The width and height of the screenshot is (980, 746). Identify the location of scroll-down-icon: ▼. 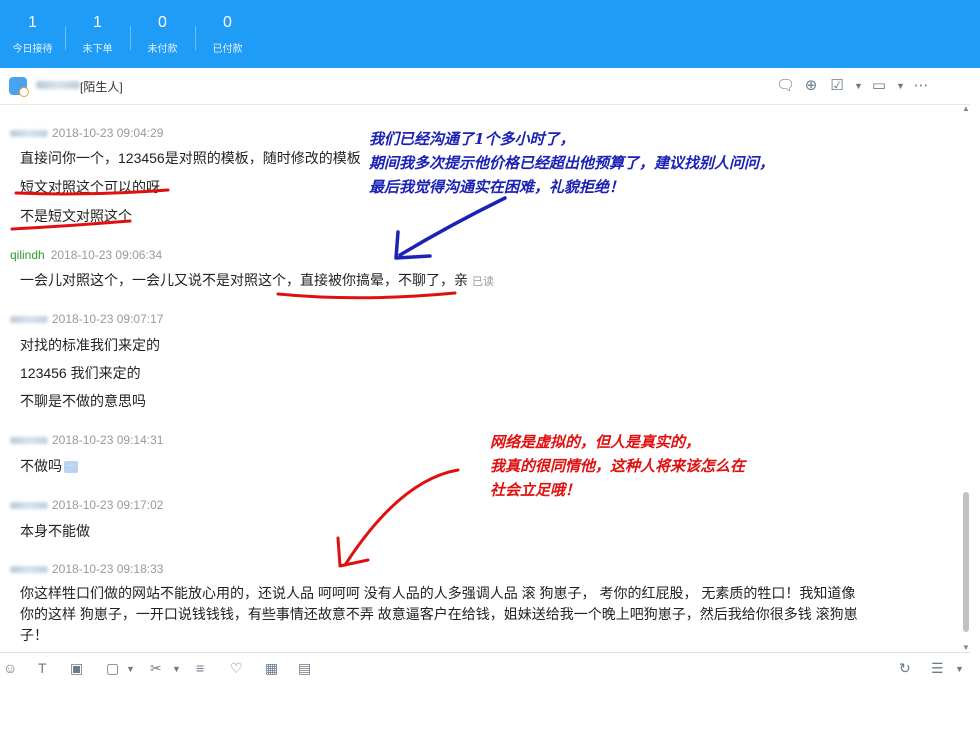
(966, 647).